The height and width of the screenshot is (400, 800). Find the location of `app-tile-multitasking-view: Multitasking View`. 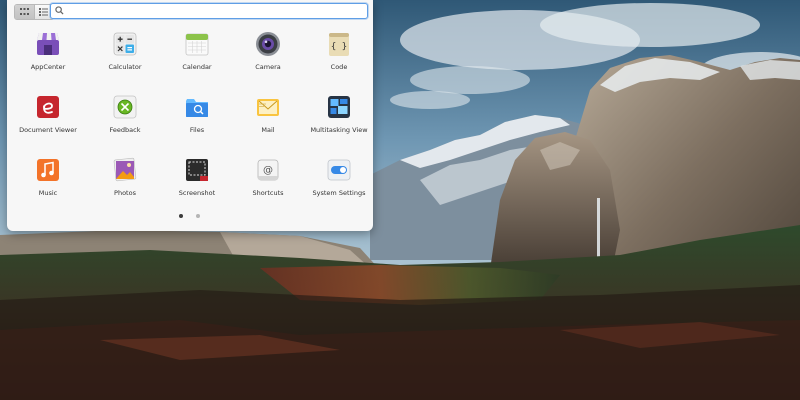

app-tile-multitasking-view: Multitasking View is located at coordinates (339, 117).